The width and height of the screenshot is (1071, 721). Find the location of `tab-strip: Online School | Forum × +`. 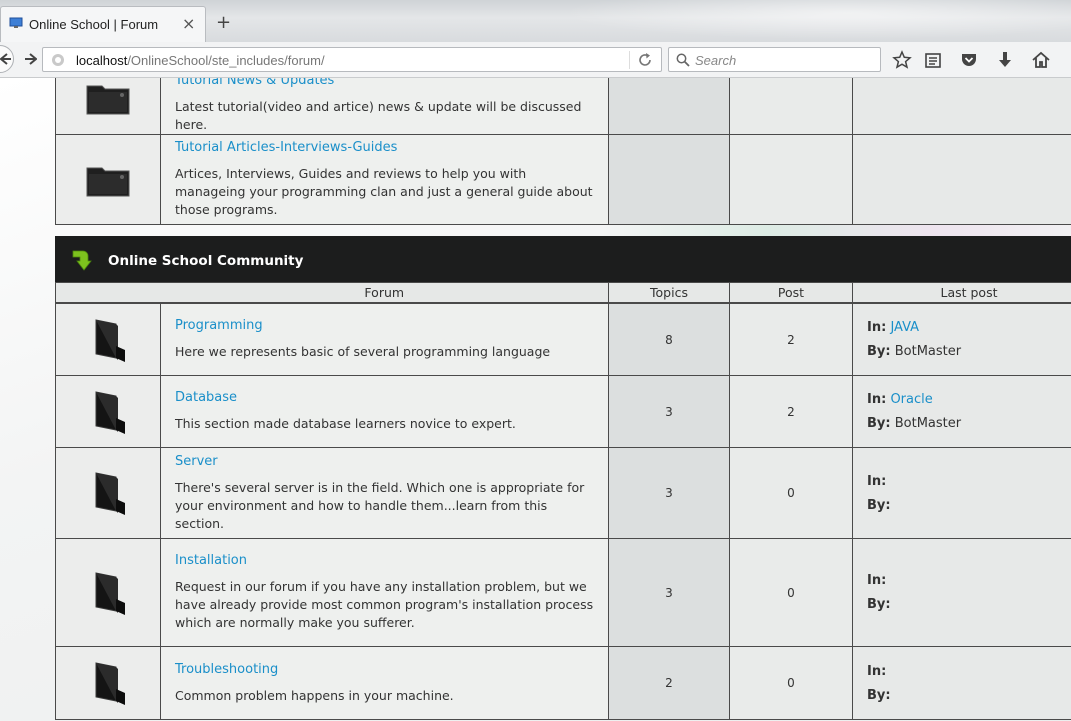

tab-strip: Online School | Forum × + is located at coordinates (535, 22).